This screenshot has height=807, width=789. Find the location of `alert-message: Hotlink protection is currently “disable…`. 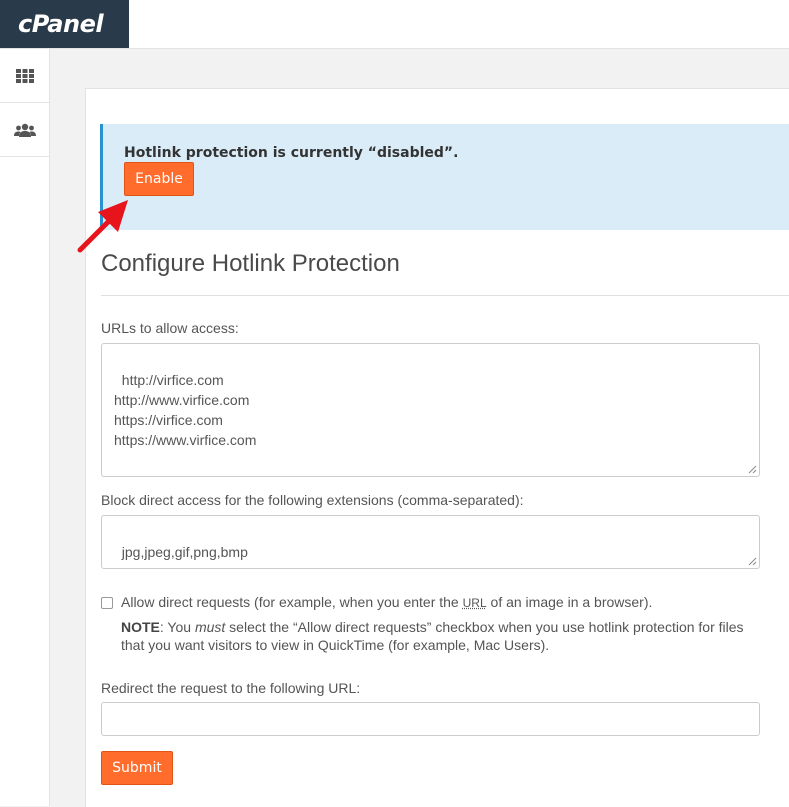

alert-message: Hotlink protection is currently “disable… is located at coordinates (291, 153).